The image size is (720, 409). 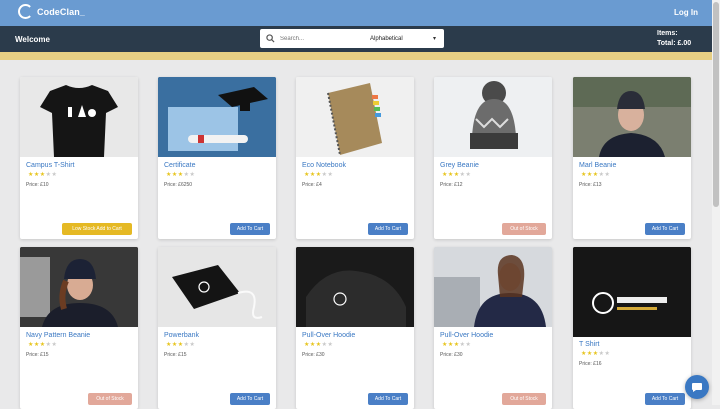 What do you see at coordinates (451, 185) in the screenshot?
I see `product-price: Price: £12` at bounding box center [451, 185].